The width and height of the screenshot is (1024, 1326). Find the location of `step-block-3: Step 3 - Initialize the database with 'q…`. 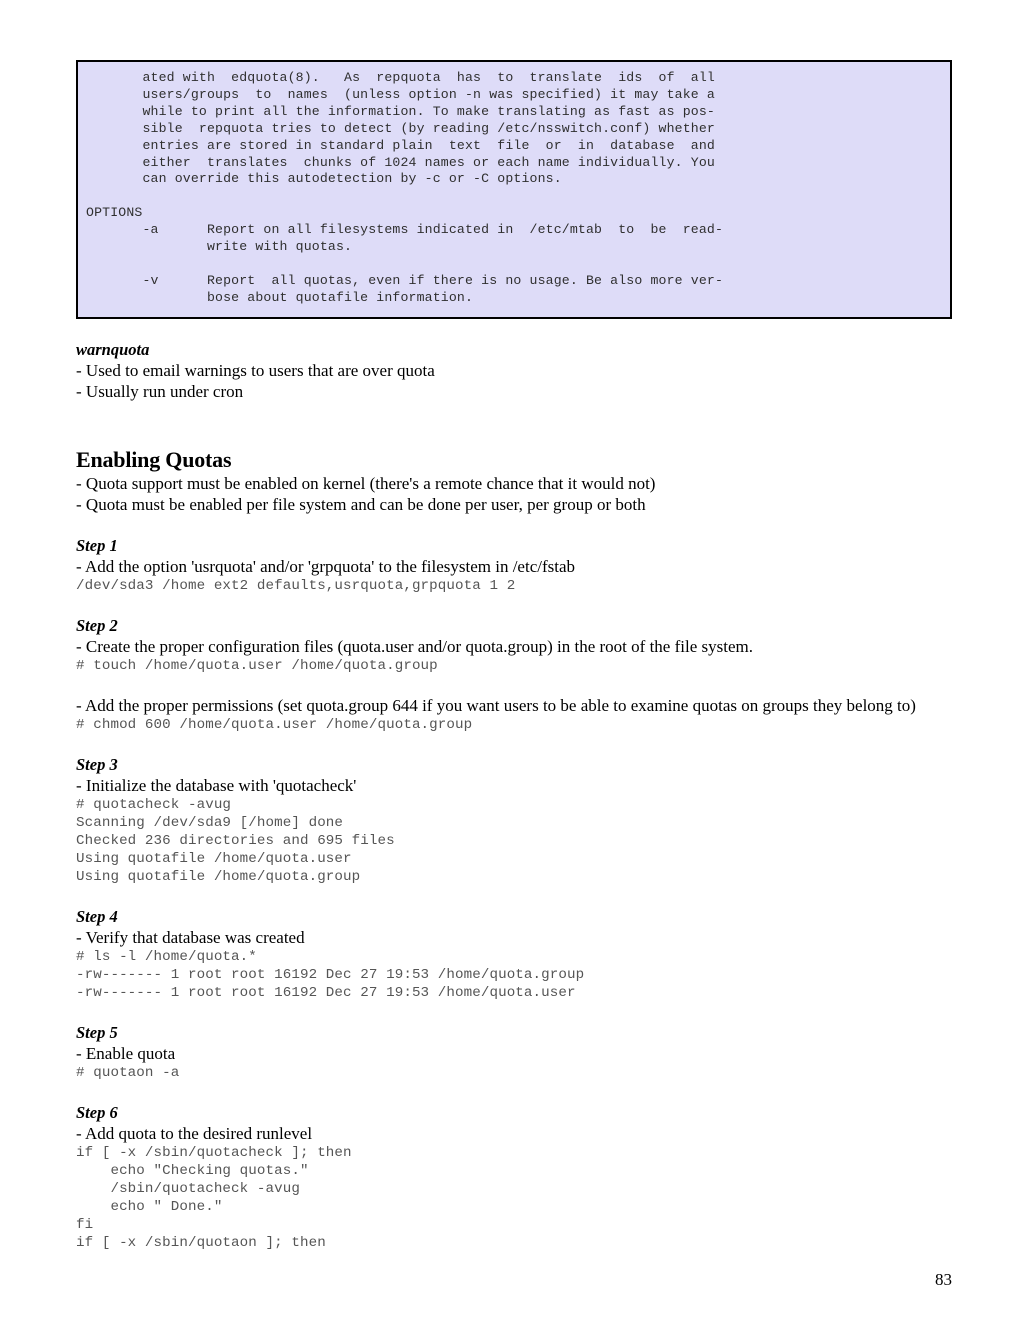

step-block-3: Step 3 - Initialize the database with 'q… is located at coordinates (514, 820).